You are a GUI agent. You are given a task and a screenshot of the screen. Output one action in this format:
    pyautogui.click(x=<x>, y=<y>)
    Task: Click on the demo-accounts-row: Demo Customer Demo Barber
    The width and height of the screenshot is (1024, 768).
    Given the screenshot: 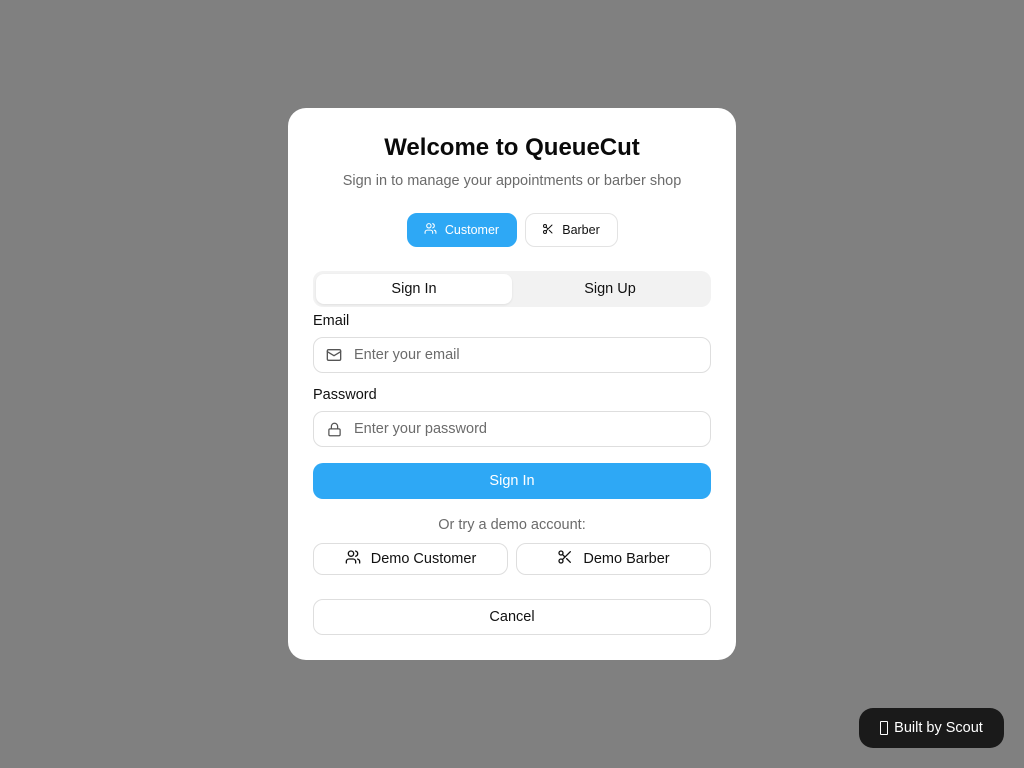 What is the action you would take?
    pyautogui.click(x=512, y=559)
    